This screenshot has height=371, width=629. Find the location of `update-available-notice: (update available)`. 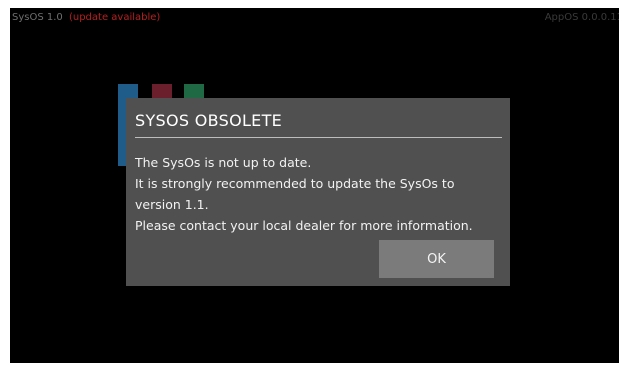

update-available-notice: (update available) is located at coordinates (114, 17).